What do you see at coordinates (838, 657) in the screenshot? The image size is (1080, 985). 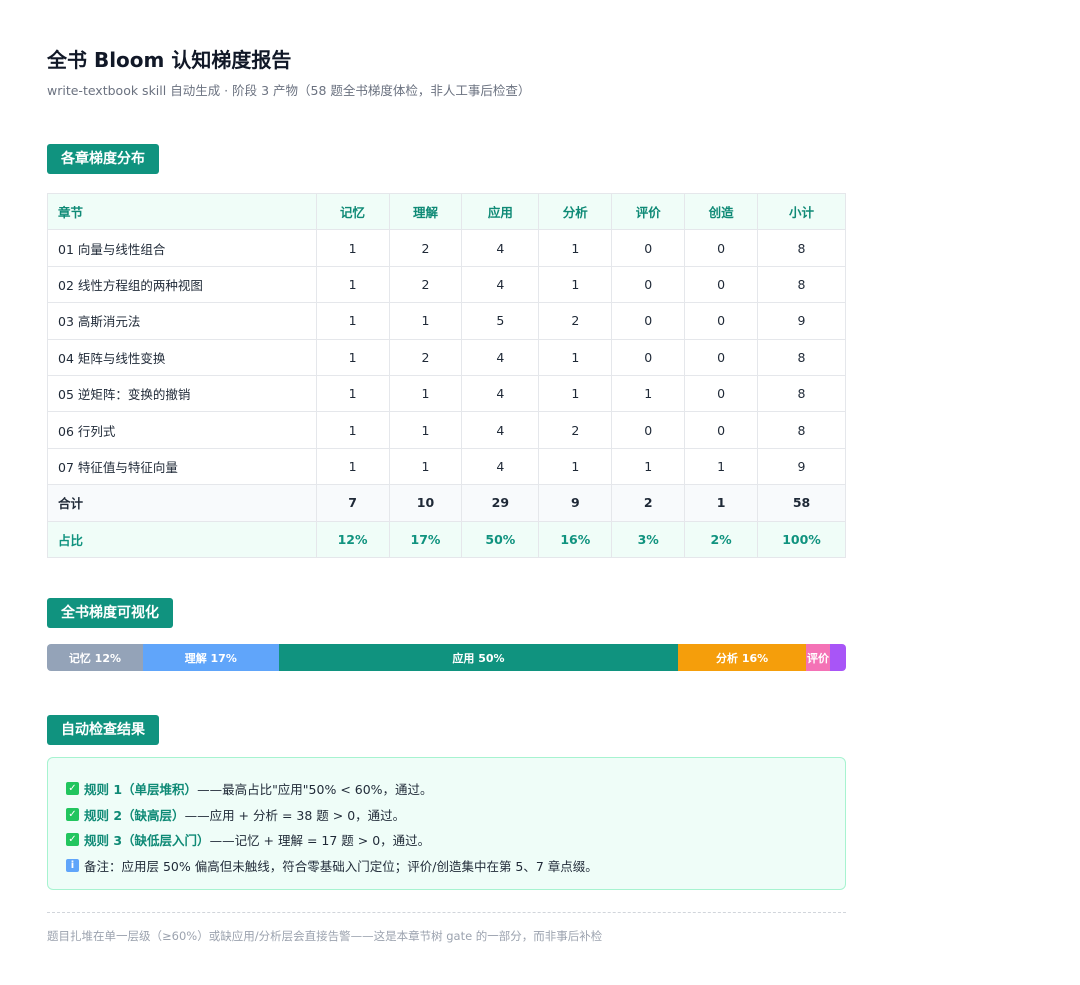 I see `gradient-segment` at bounding box center [838, 657].